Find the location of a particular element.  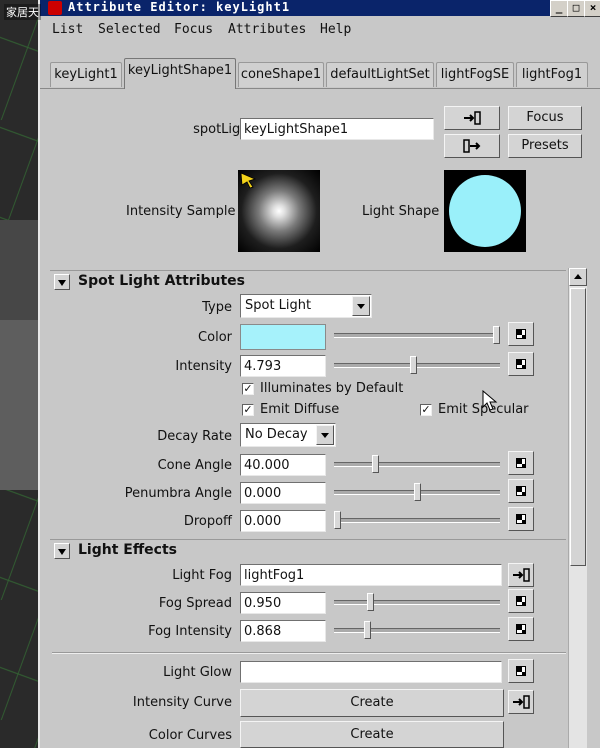

cone-angle-field: 40.000 is located at coordinates (283, 465).